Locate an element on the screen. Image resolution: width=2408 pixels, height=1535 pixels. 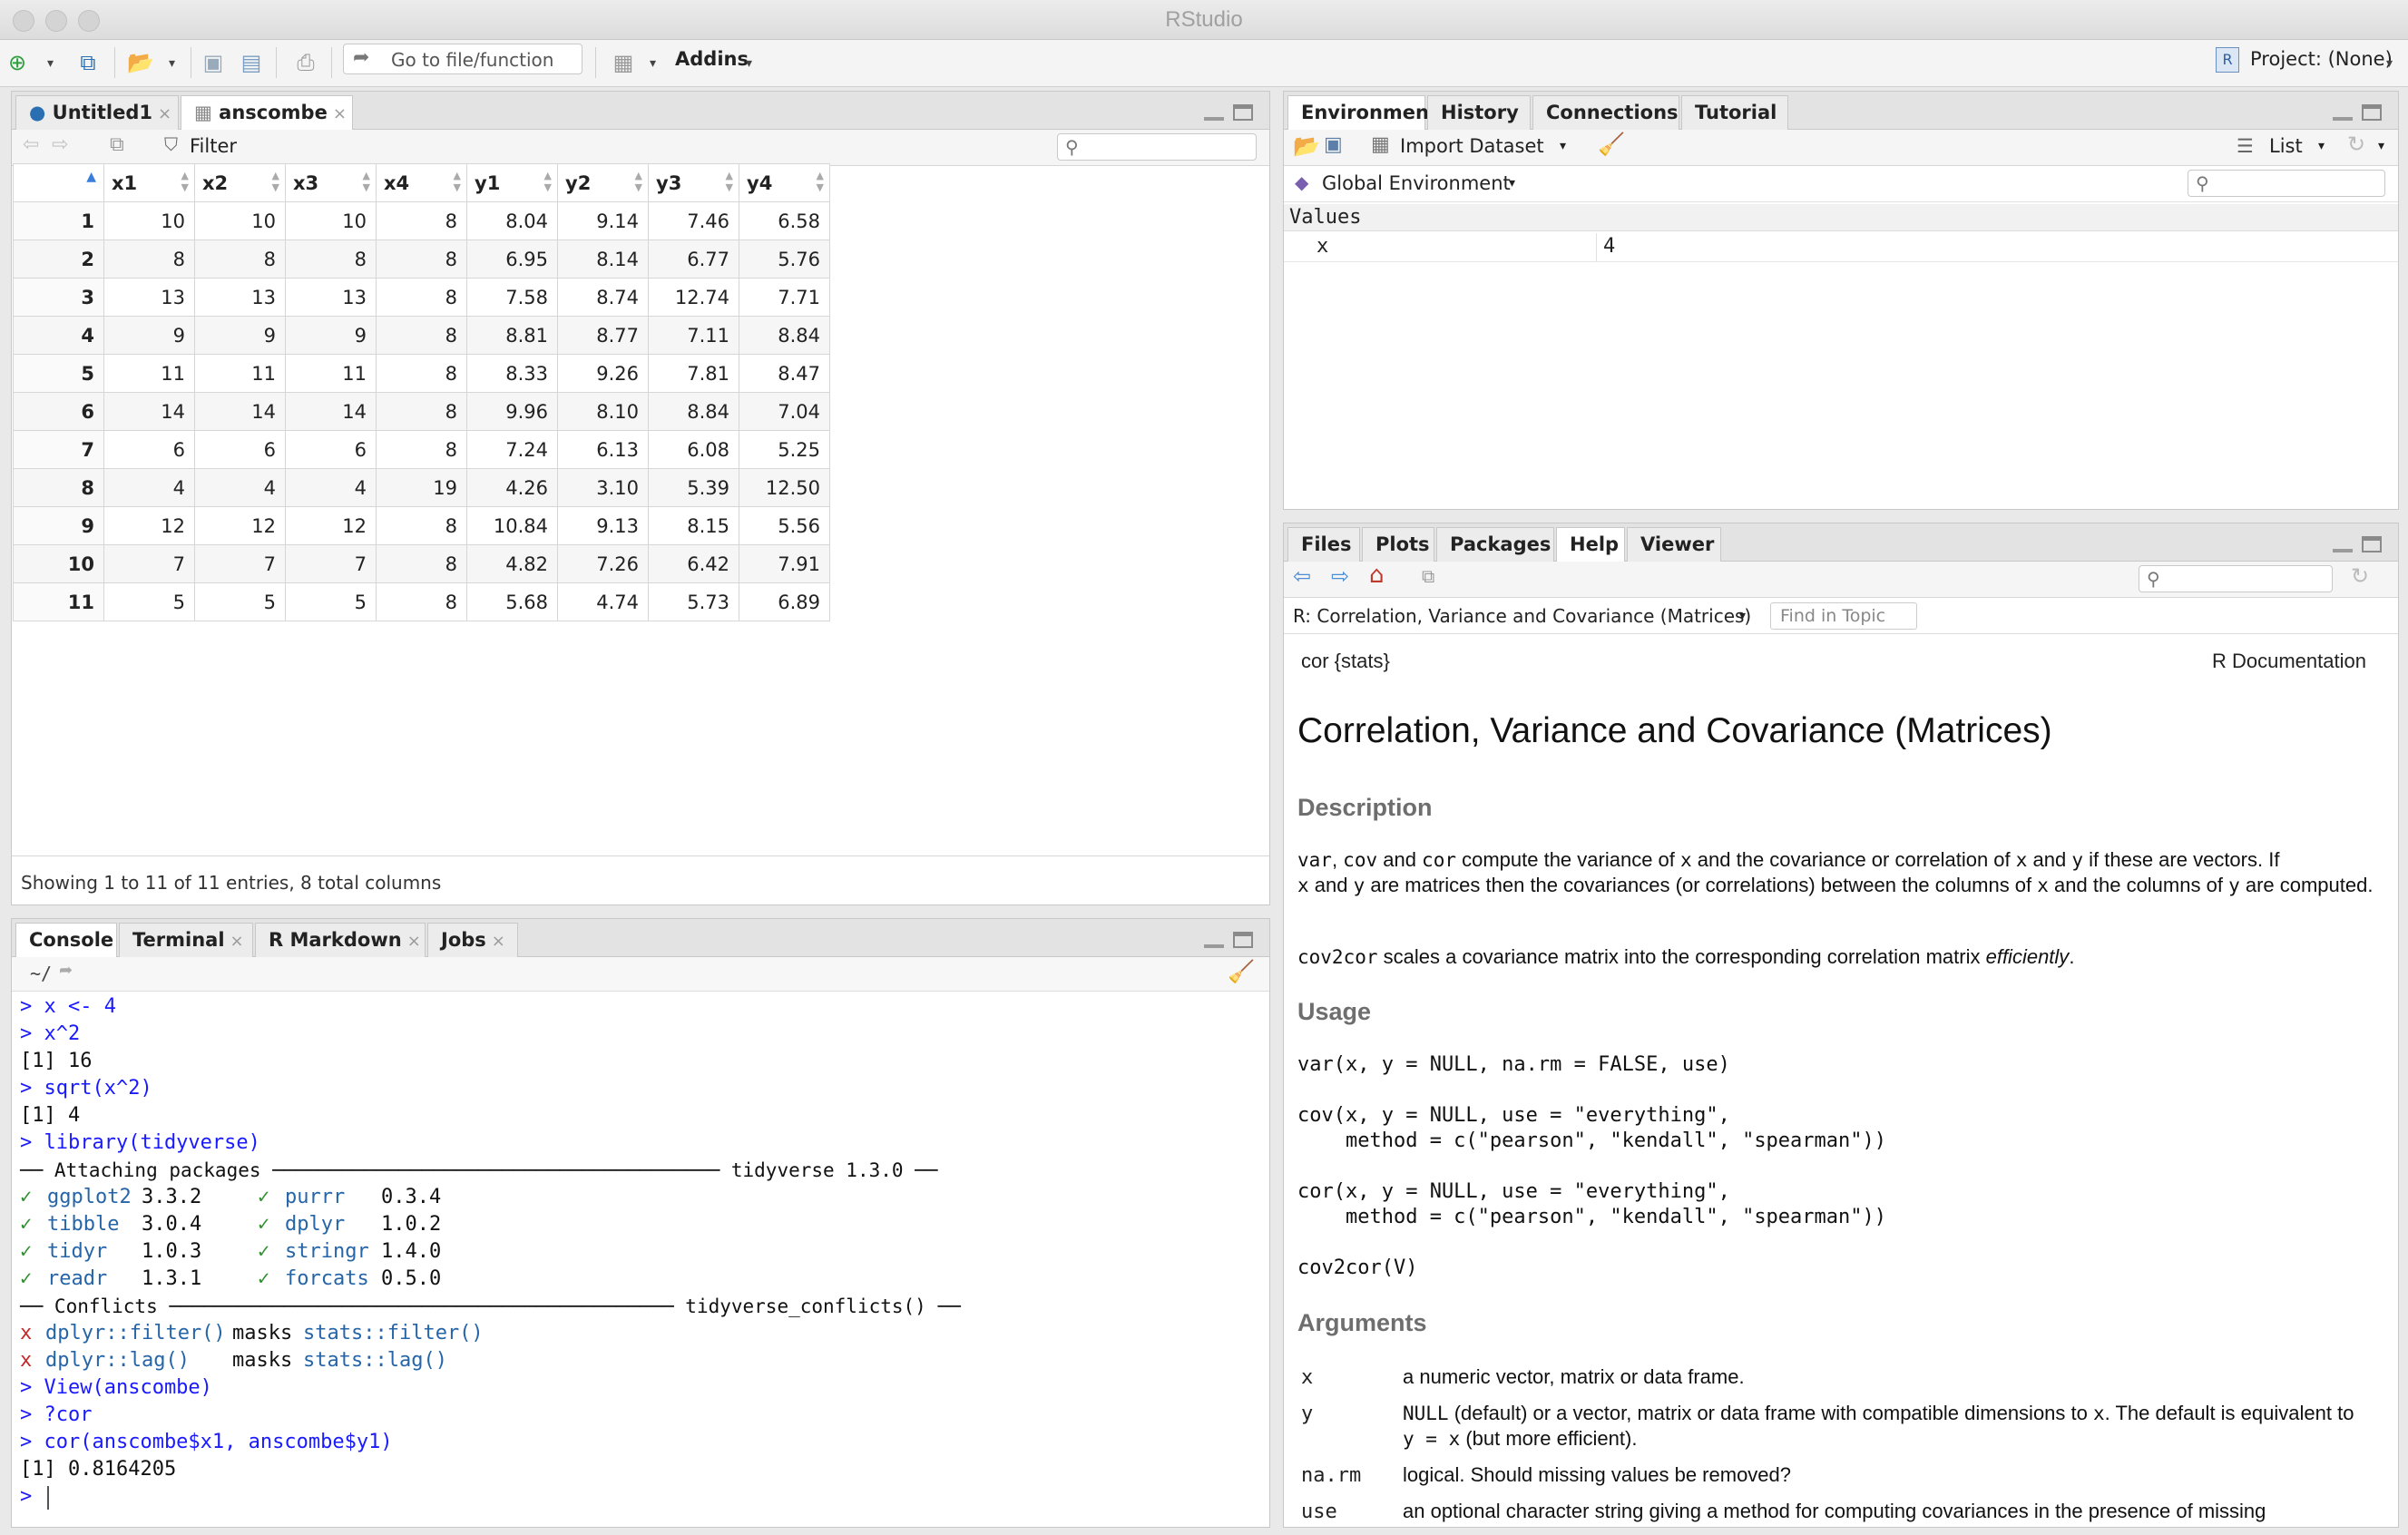
tab-r-markdown: R Markdown × is located at coordinates (341, 940).